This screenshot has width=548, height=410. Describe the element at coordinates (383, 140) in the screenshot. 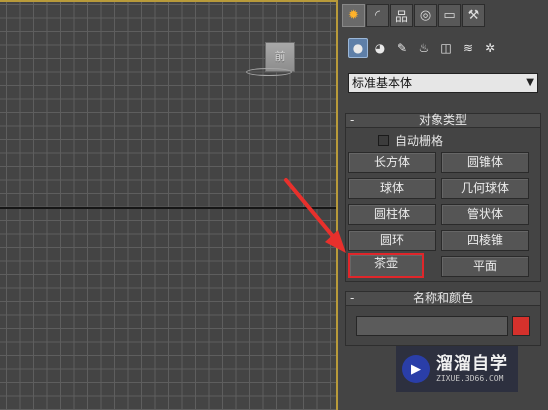

I see `autogrid-checkbox` at that location.